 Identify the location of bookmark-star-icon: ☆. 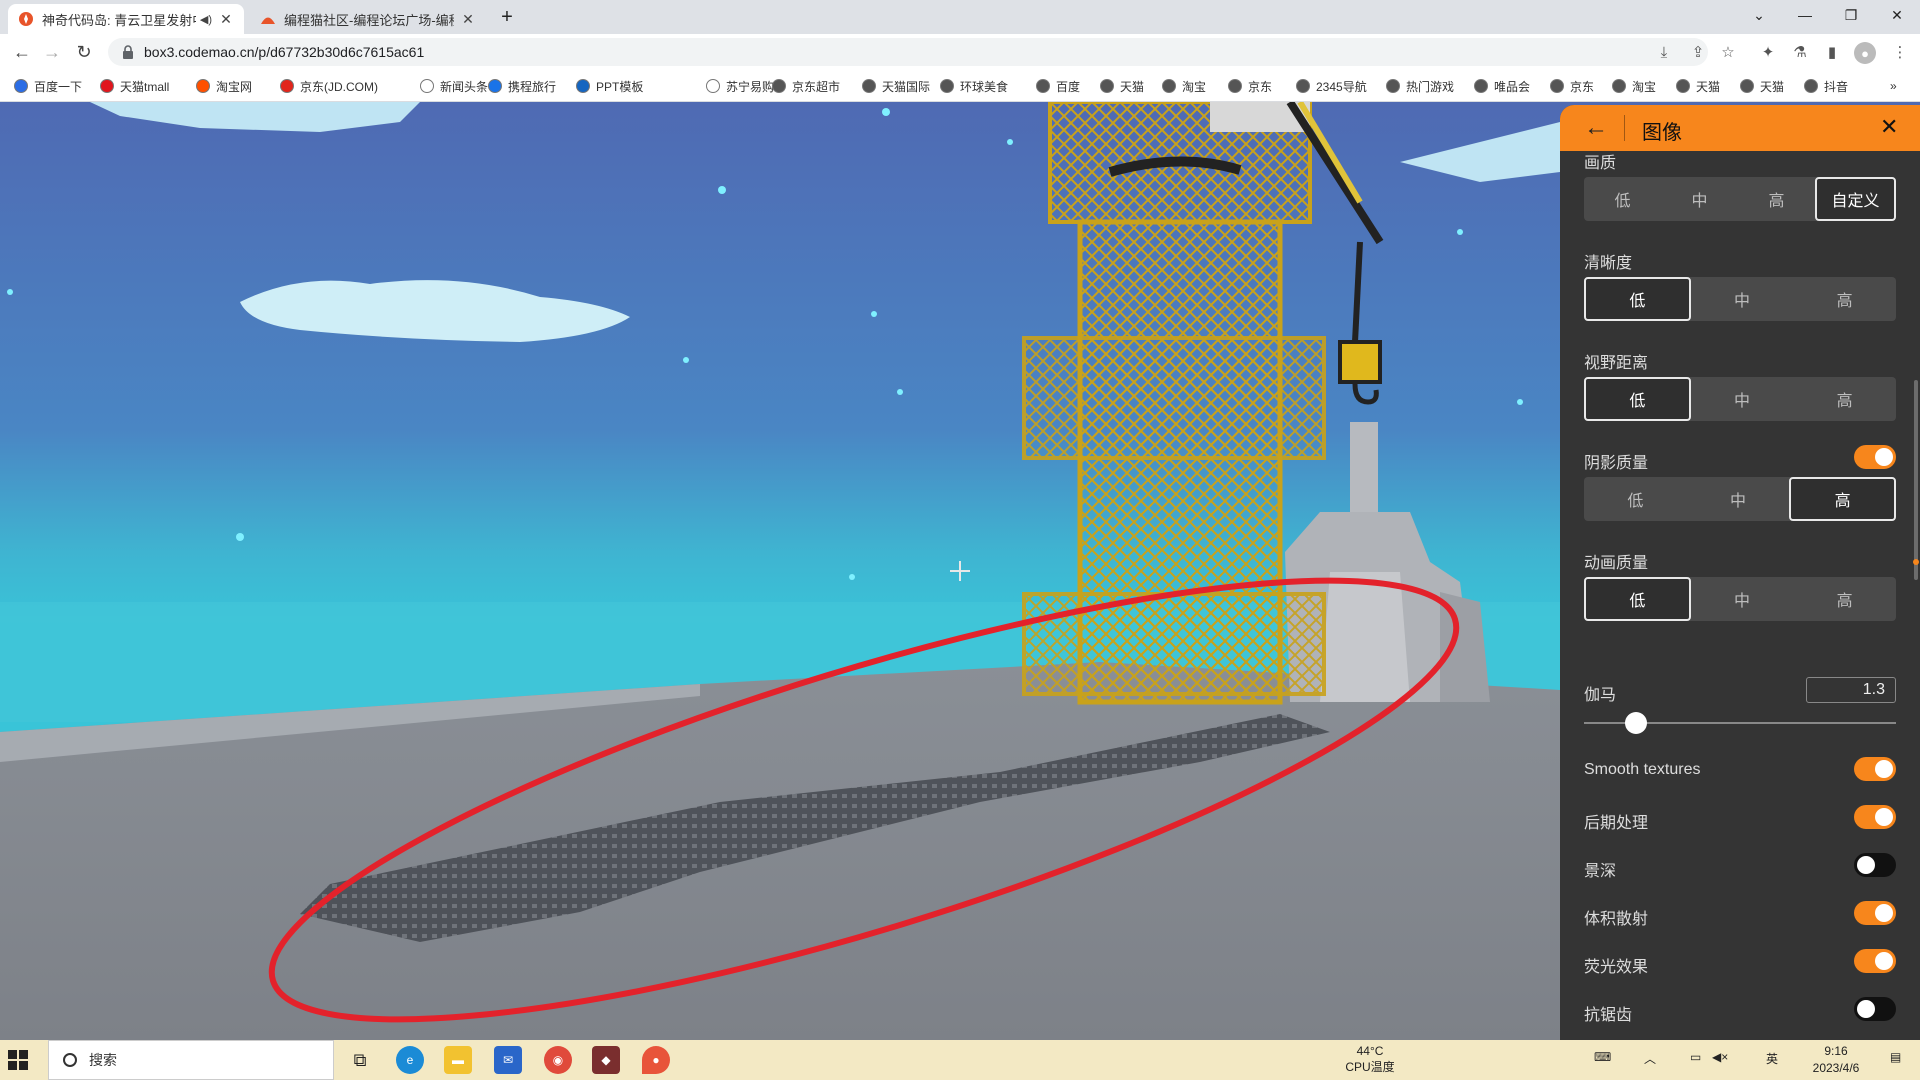
(1728, 52).